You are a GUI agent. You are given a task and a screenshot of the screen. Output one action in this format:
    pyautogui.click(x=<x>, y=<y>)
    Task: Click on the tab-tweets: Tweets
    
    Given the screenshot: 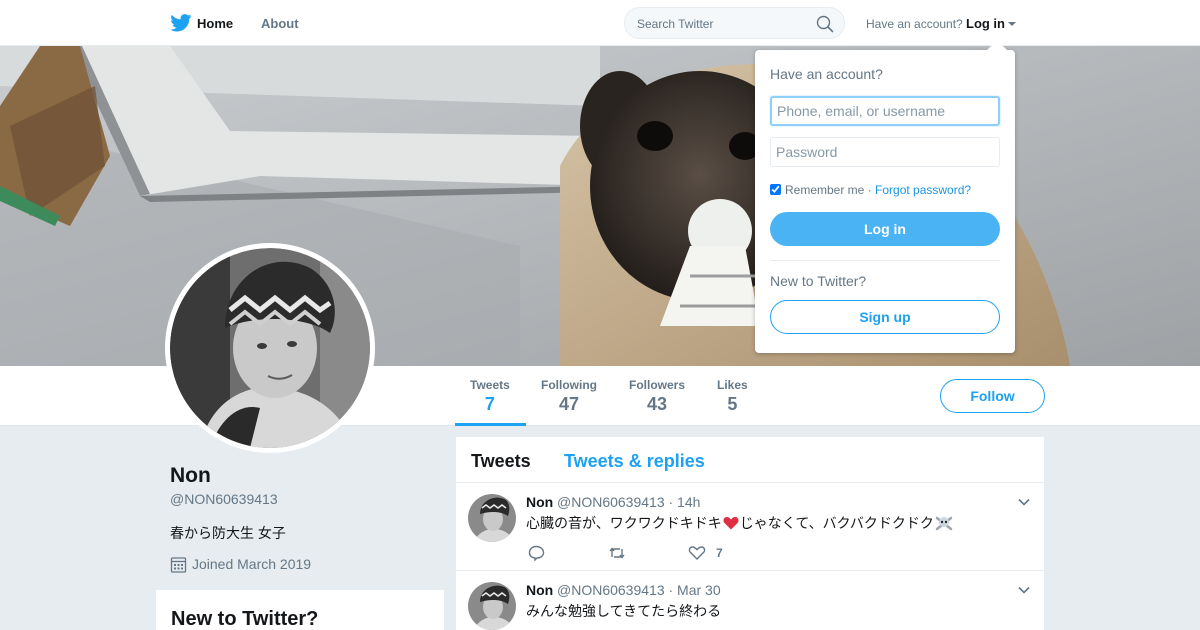 What is the action you would take?
    pyautogui.click(x=501, y=461)
    